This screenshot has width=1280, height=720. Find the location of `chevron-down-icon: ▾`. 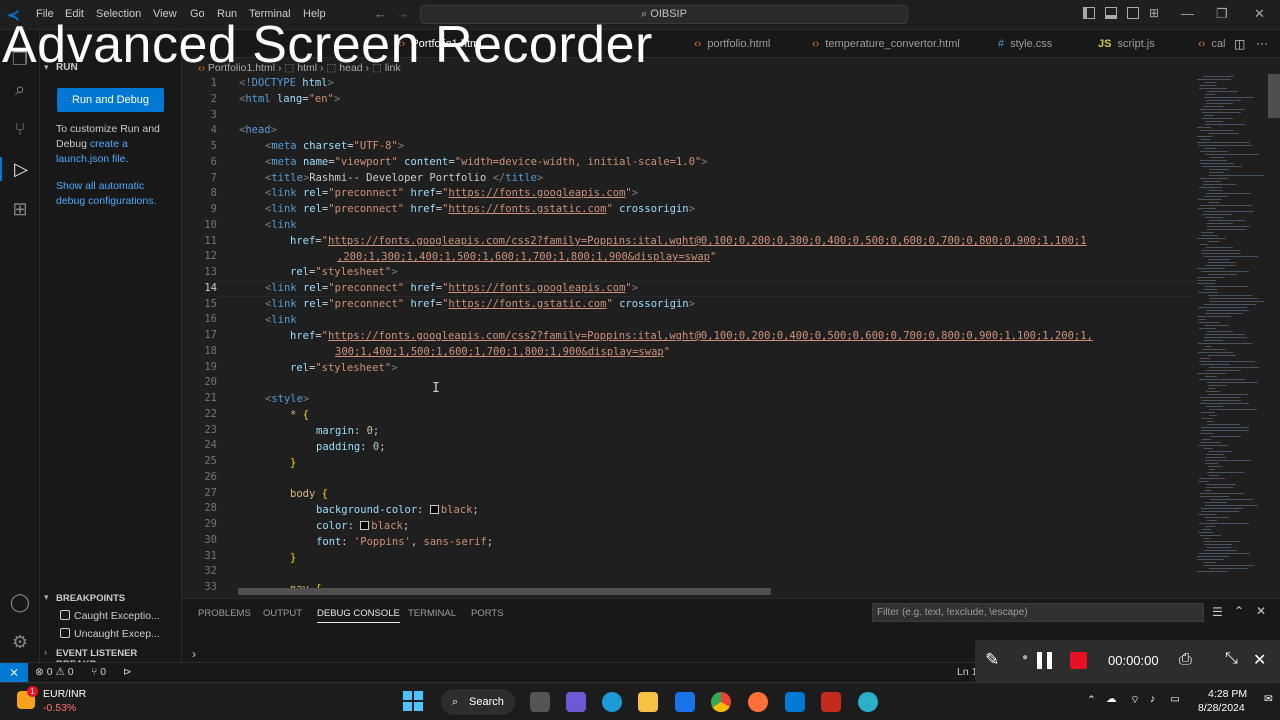

chevron-down-icon: ▾ is located at coordinates (46, 597).